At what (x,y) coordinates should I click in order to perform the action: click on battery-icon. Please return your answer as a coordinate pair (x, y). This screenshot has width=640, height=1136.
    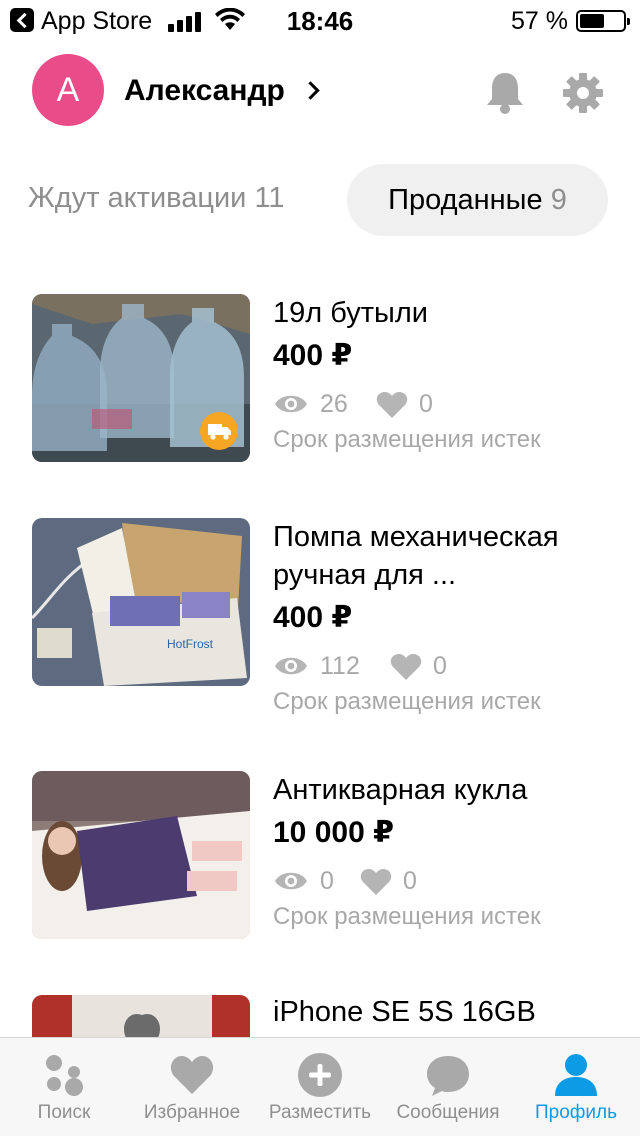
    Looking at the image, I should click on (603, 21).